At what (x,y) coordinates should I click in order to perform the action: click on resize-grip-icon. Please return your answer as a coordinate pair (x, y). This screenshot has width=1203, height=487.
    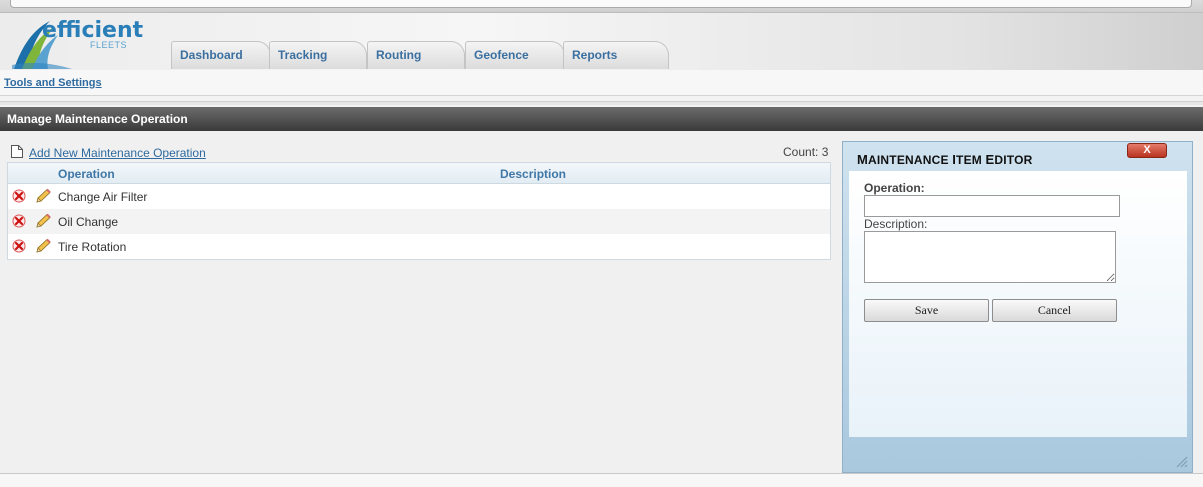
    Looking at the image, I should click on (1180, 460).